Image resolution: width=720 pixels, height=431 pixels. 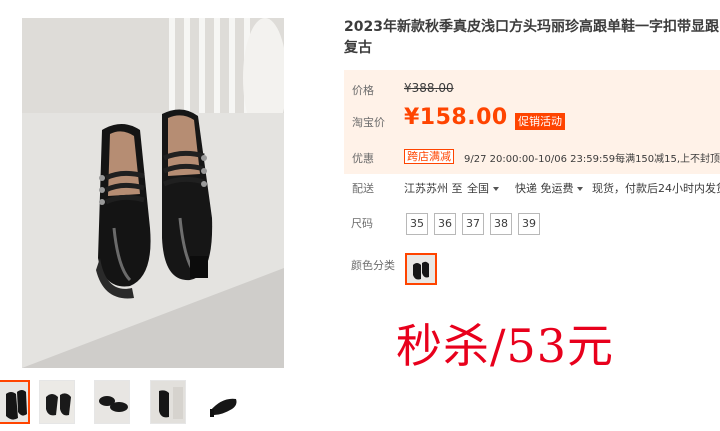 I want to click on stock-info: 现货，付款后24小时内发货, so click(x=656, y=188).